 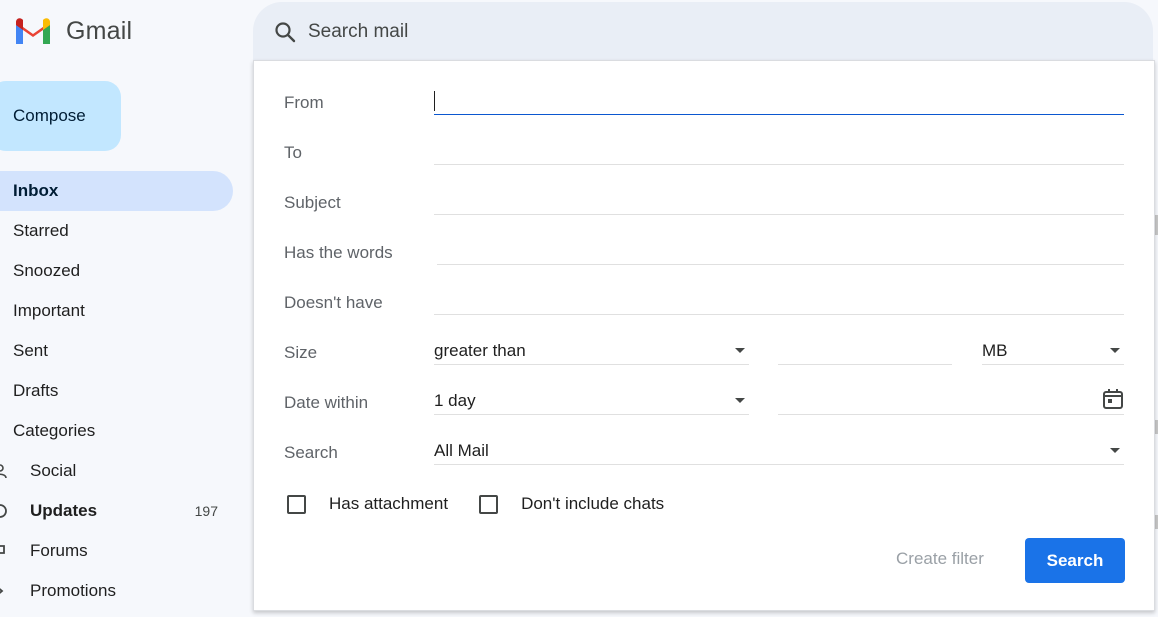 I want to click on calendar-icon, so click(x=1113, y=399).